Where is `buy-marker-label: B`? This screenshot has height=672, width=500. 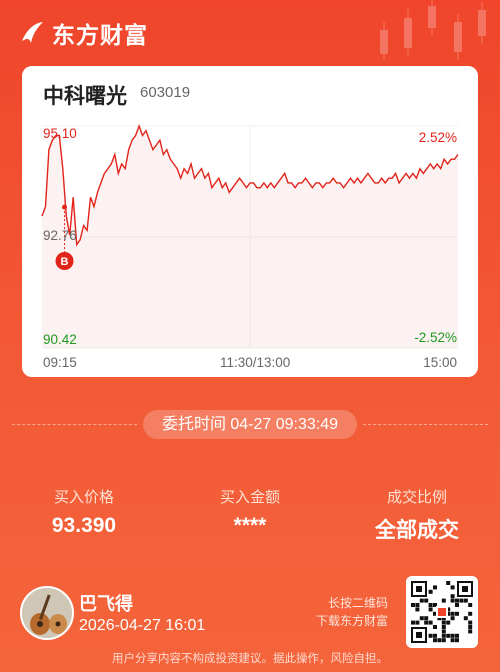 buy-marker-label: B is located at coordinates (65, 262).